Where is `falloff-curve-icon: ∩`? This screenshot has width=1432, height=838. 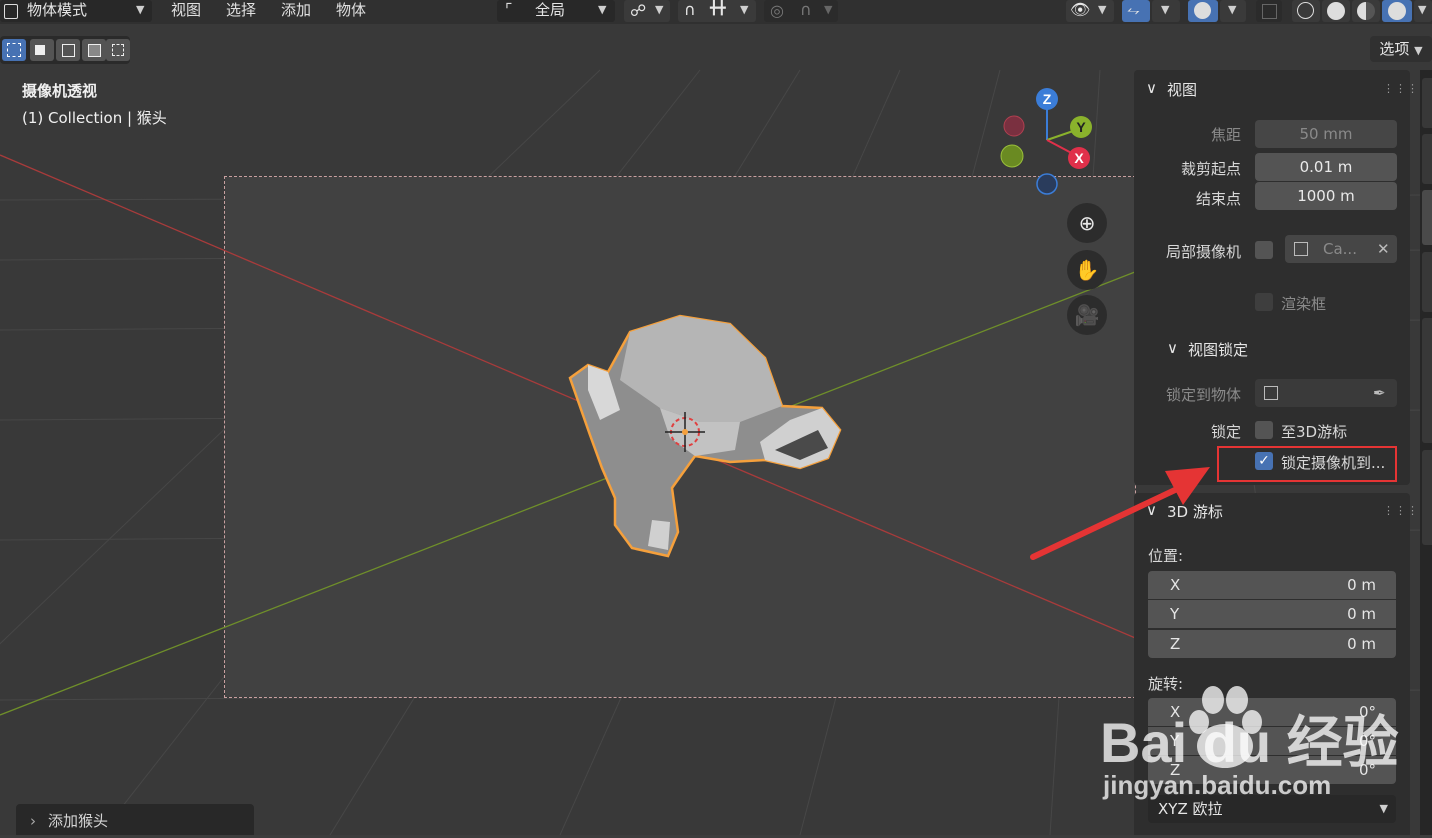
falloff-curve-icon: ∩ is located at coordinates (806, 9).